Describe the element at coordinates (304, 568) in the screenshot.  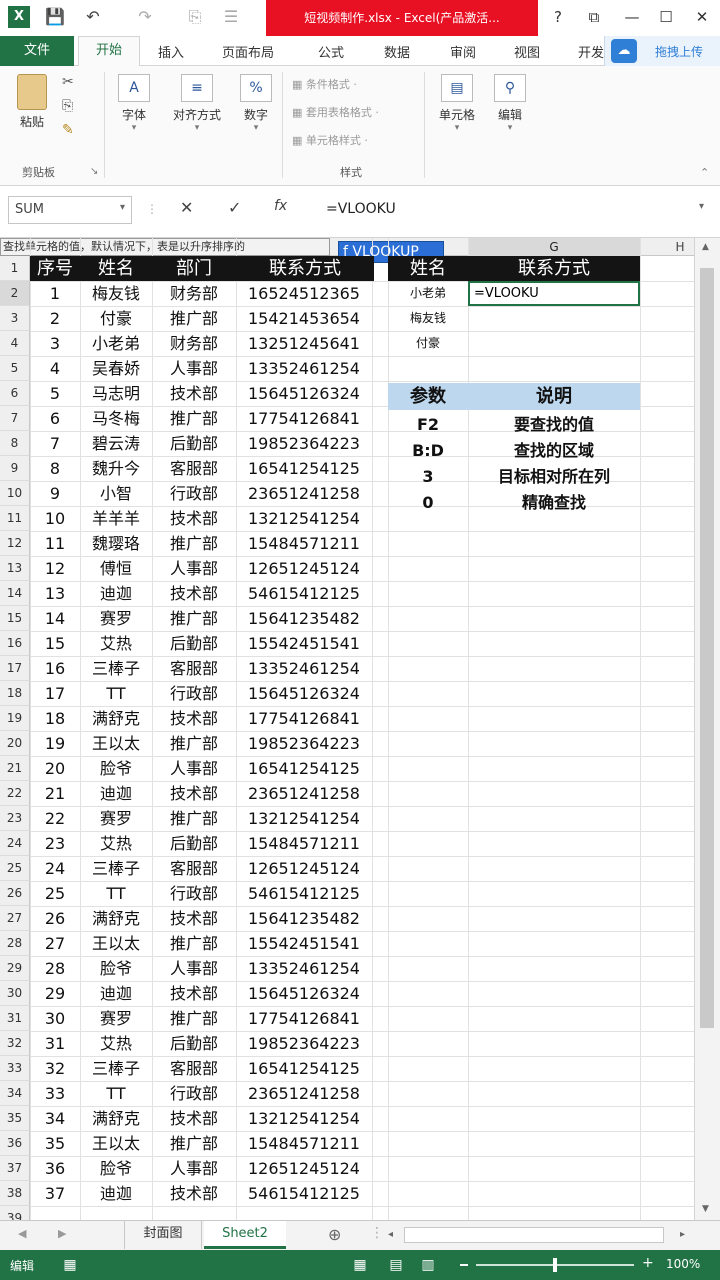
I see `cell-contact: 12651245124` at that location.